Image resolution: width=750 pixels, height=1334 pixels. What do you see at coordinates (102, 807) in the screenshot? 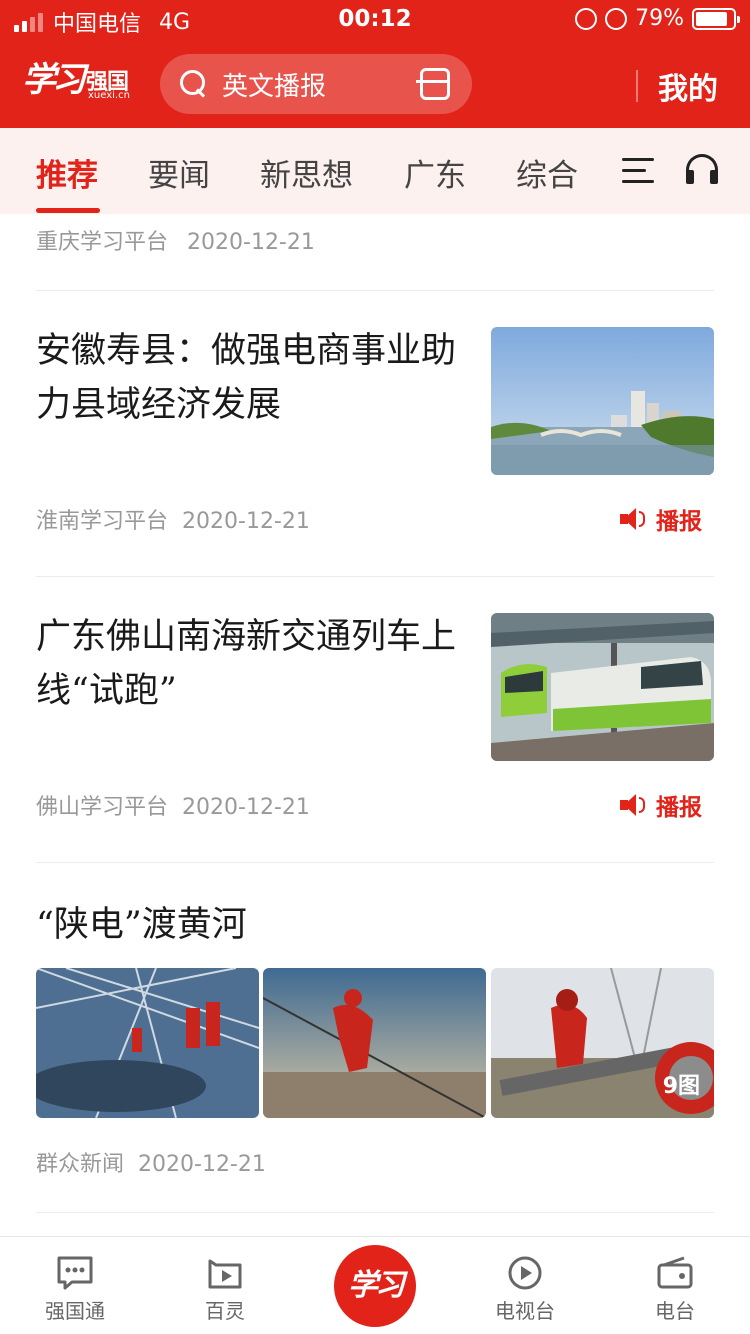
I see `article-source: 佛山学习平台` at bounding box center [102, 807].